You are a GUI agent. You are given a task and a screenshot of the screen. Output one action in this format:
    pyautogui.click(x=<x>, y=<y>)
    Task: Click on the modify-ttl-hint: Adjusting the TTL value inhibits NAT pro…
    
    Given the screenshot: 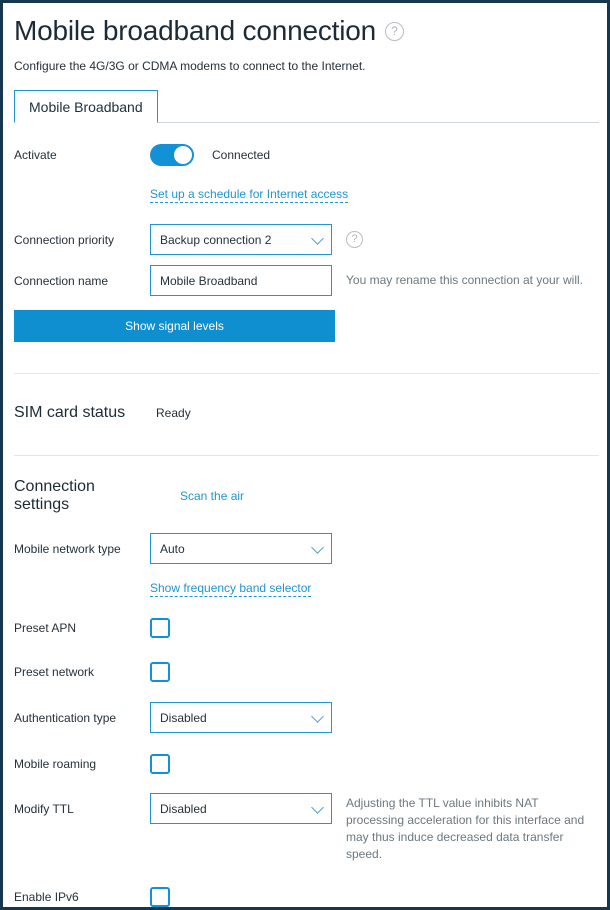 What is the action you would take?
    pyautogui.click(x=465, y=828)
    